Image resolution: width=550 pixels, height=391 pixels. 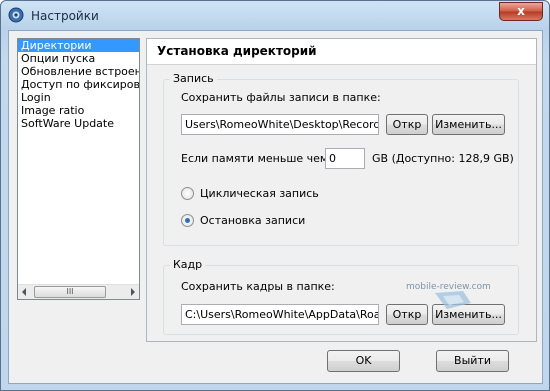 I want to click on record-save-label: Сохранить файлы записи в папке:, so click(x=281, y=97).